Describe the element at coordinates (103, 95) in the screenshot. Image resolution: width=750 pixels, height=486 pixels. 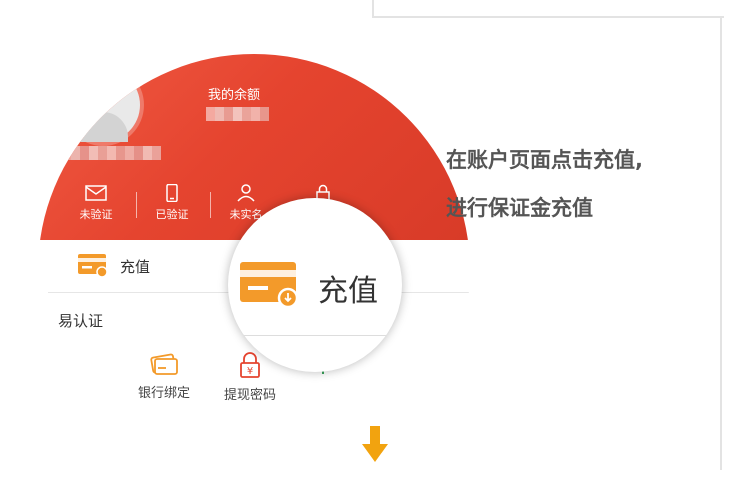
I see `avatar-head-shape` at that location.